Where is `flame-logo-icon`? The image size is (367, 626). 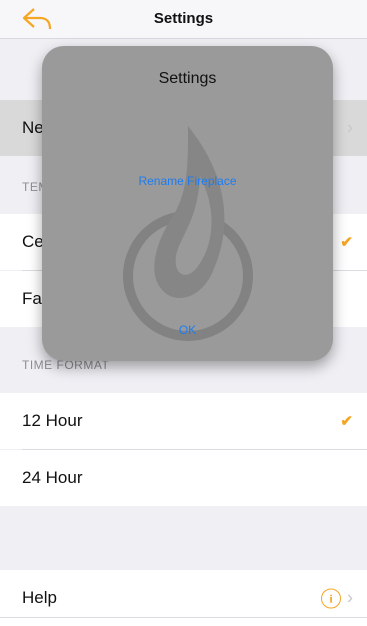 flame-logo-icon is located at coordinates (188, 233).